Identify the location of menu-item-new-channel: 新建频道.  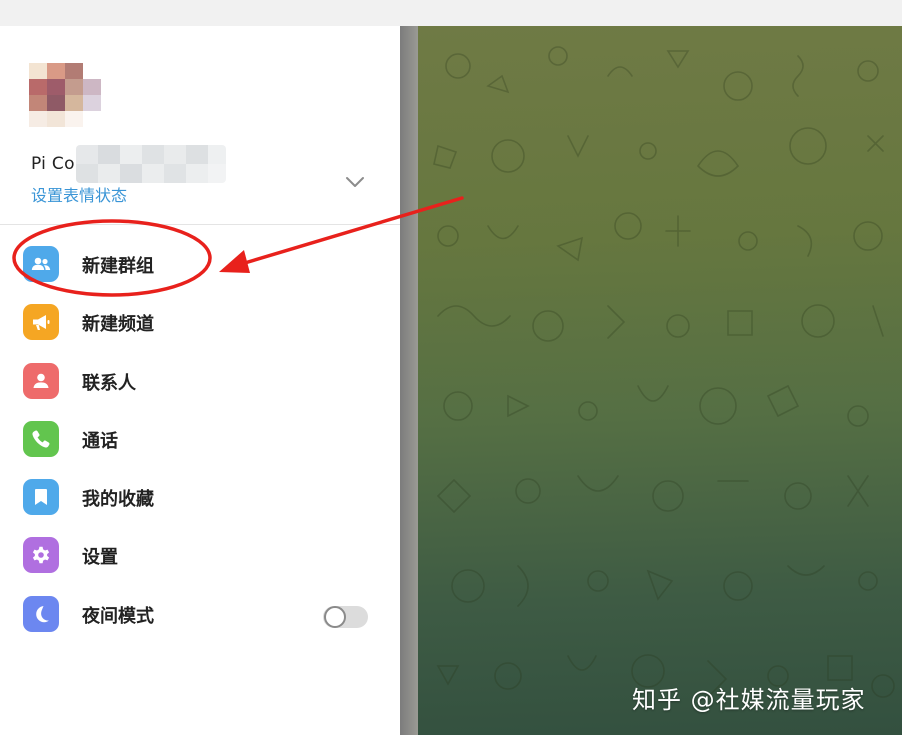
(200, 322).